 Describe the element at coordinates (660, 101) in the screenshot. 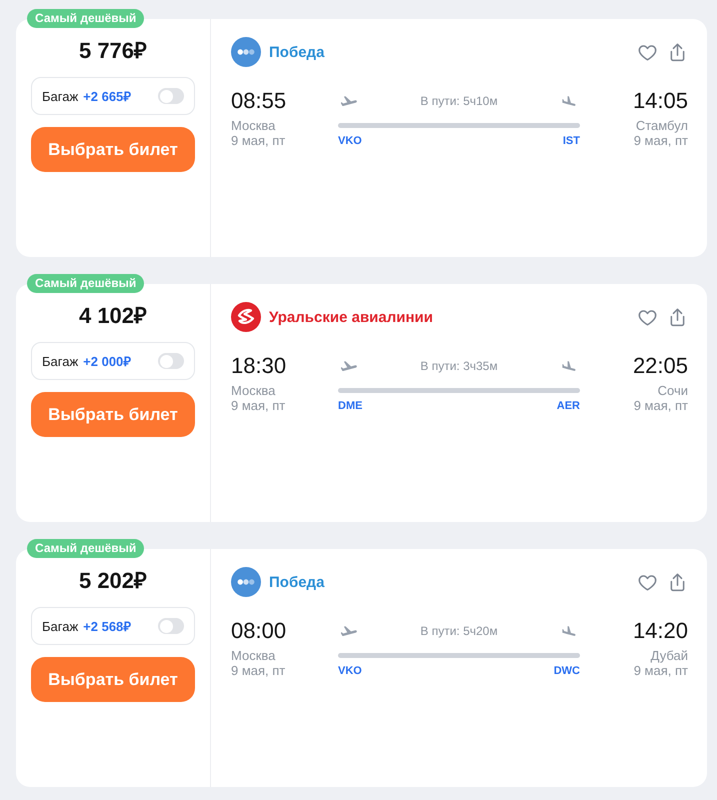

I see `arrival-time: 14:05` at that location.